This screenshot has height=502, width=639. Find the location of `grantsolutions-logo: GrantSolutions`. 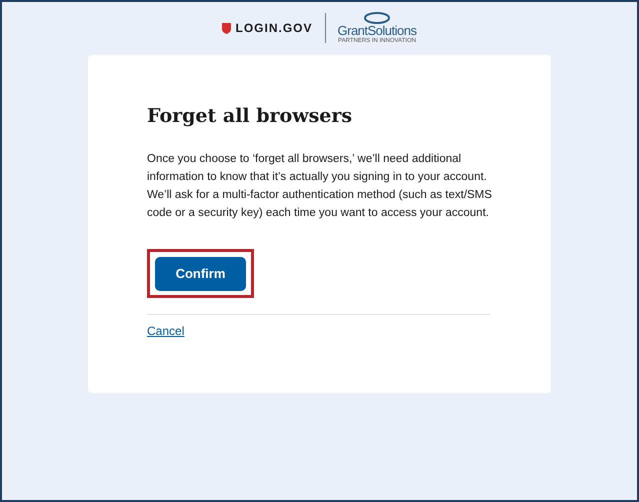

grantsolutions-logo: GrantSolutions is located at coordinates (377, 31).